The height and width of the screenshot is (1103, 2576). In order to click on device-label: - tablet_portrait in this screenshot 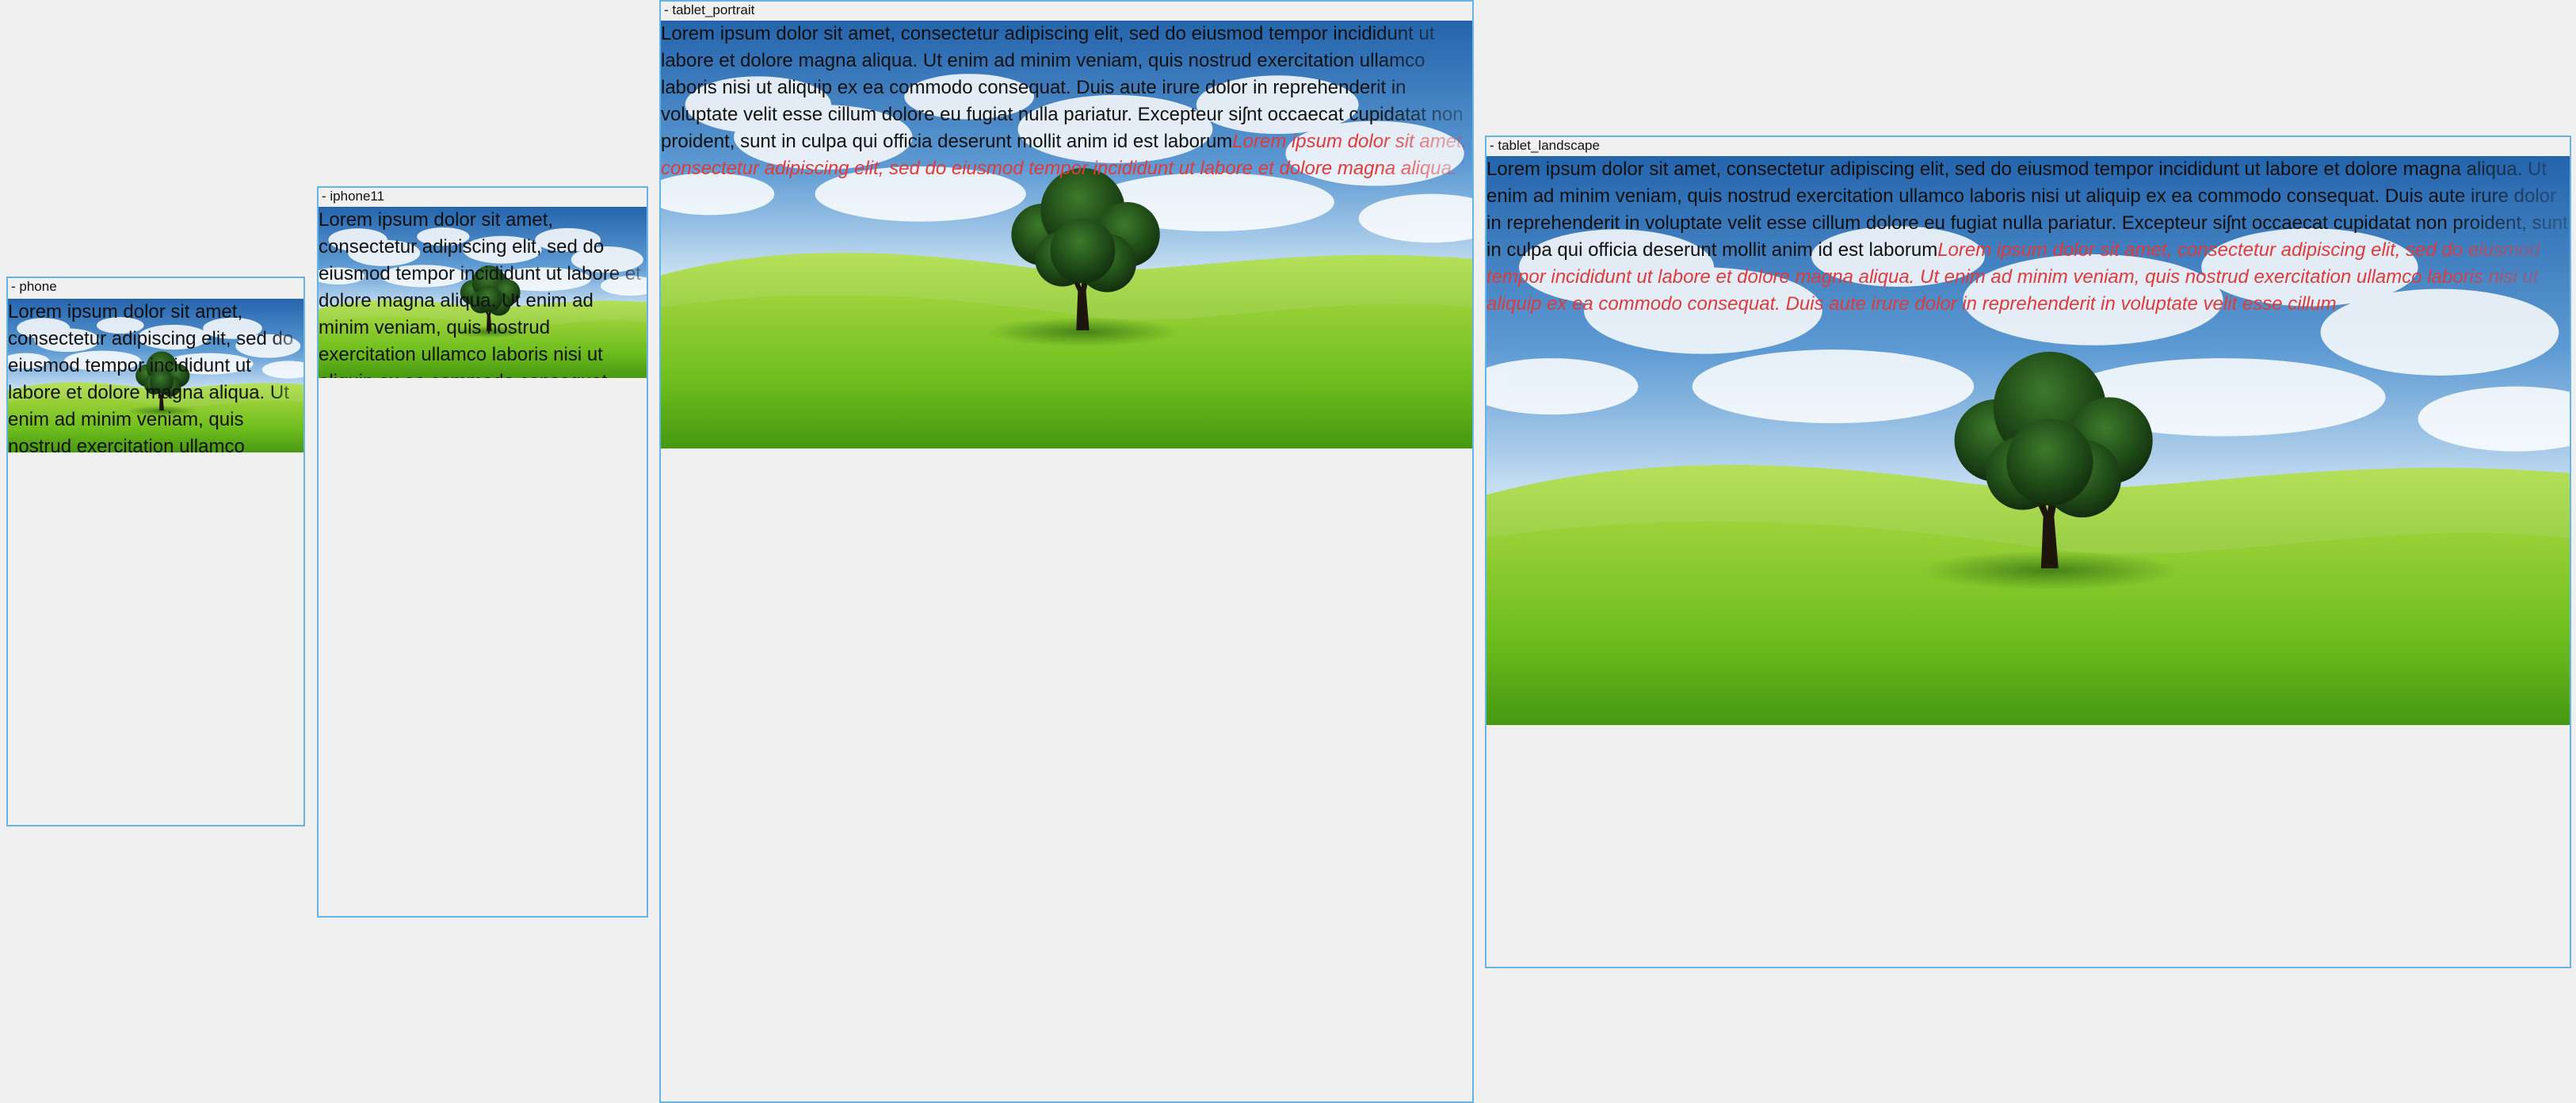, I will do `click(709, 9)`.